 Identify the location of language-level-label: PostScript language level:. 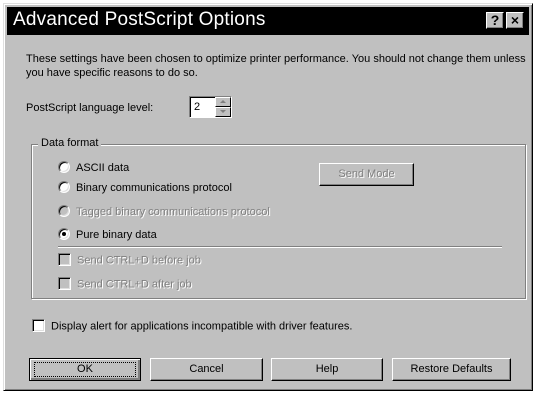
(90, 108).